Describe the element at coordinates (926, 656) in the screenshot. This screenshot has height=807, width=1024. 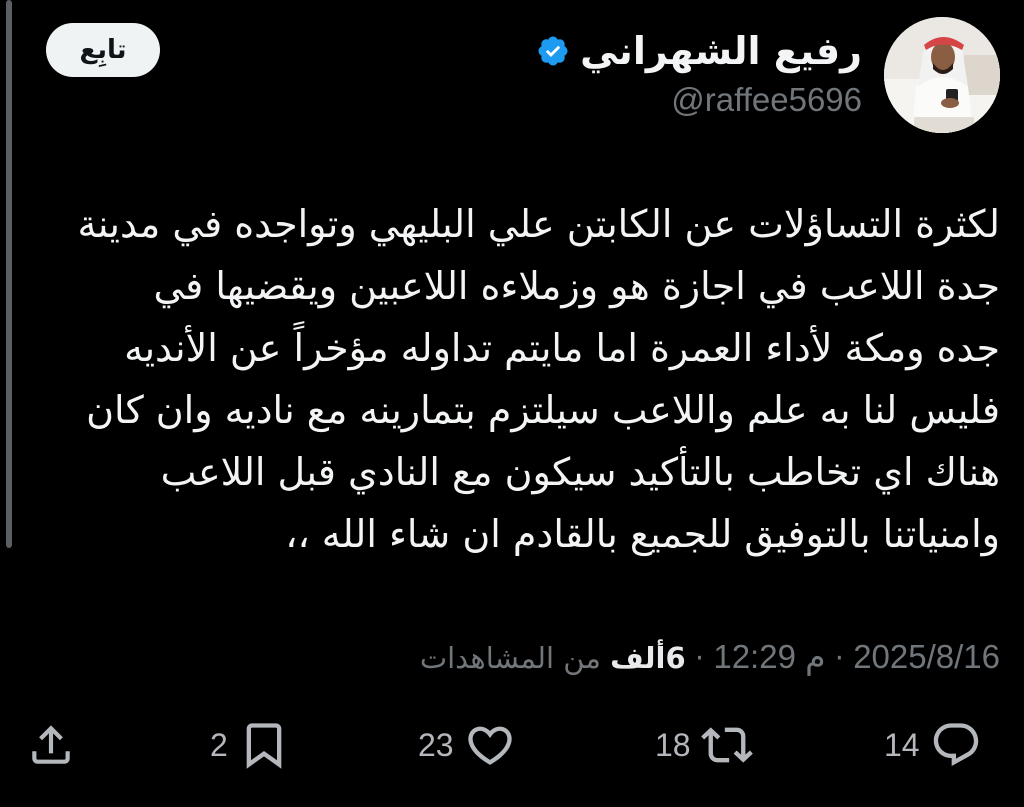
I see `tweet-date: 2025/8/16` at that location.